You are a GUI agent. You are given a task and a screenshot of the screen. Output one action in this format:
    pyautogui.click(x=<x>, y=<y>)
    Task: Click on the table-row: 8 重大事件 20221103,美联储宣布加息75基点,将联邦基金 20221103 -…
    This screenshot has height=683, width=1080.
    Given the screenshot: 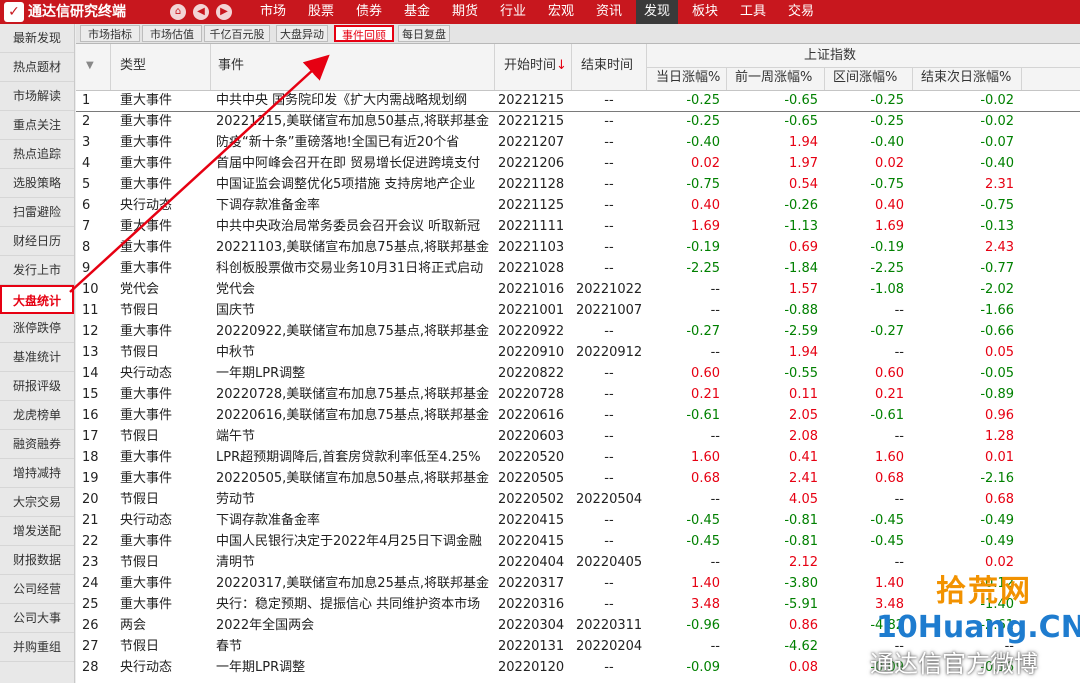 What is the action you would take?
    pyautogui.click(x=578, y=247)
    